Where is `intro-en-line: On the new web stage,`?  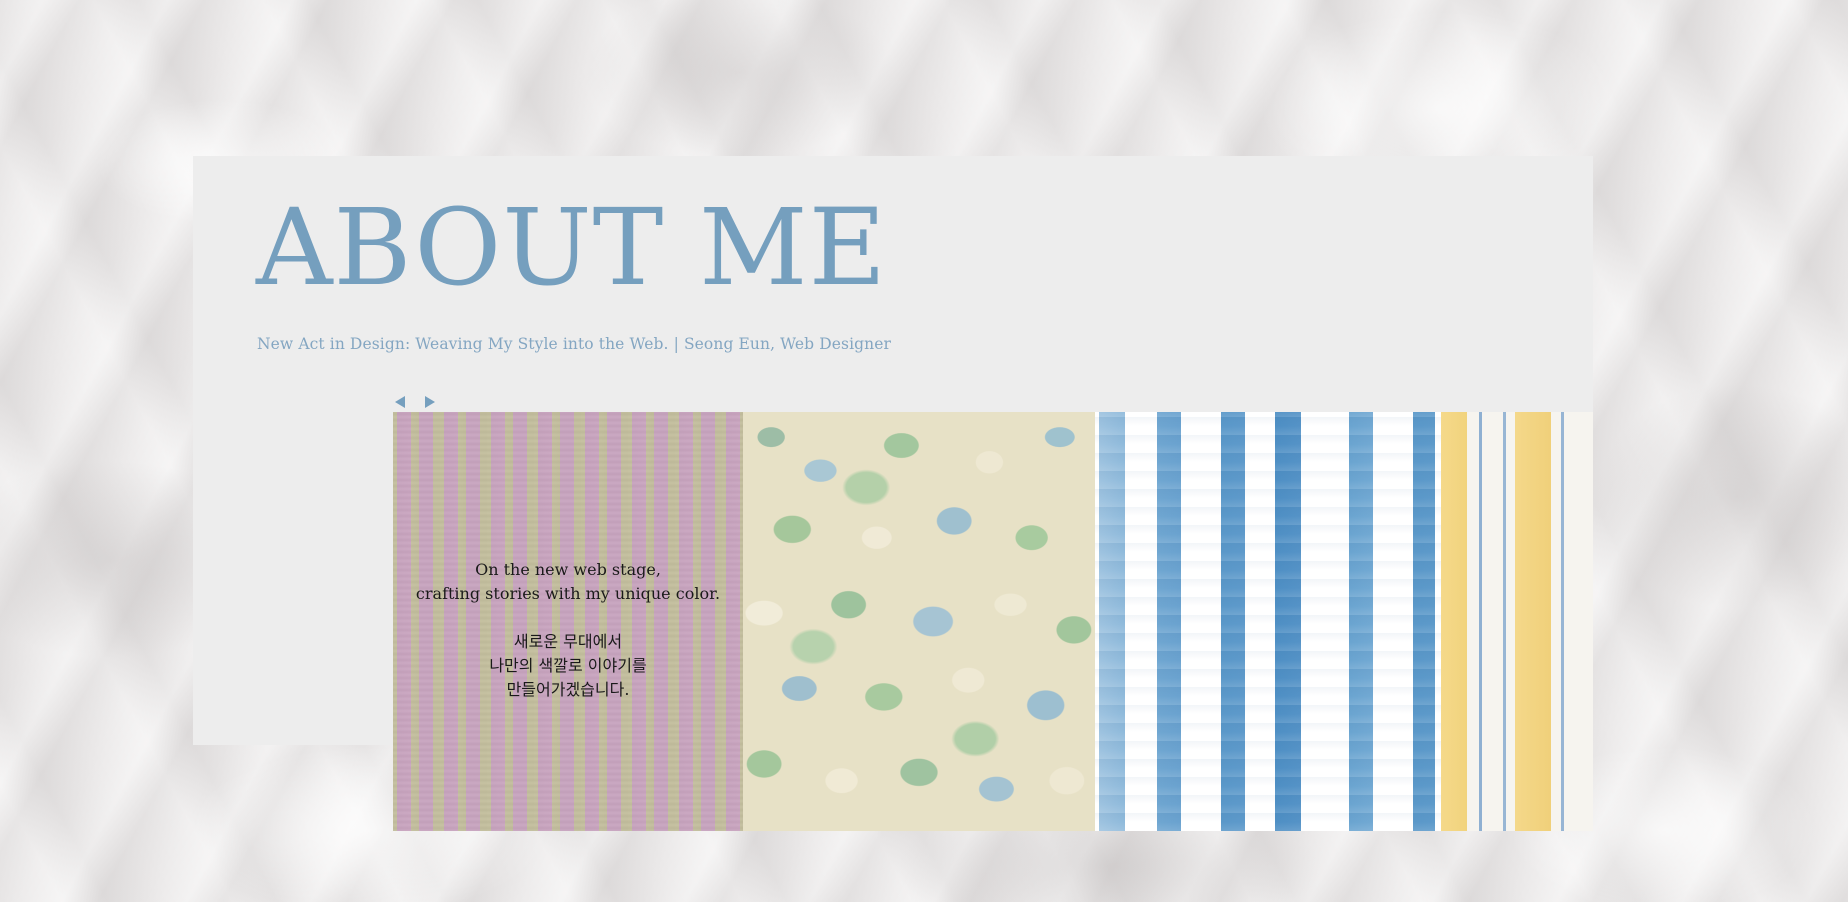 intro-en-line: On the new web stage, is located at coordinates (568, 569).